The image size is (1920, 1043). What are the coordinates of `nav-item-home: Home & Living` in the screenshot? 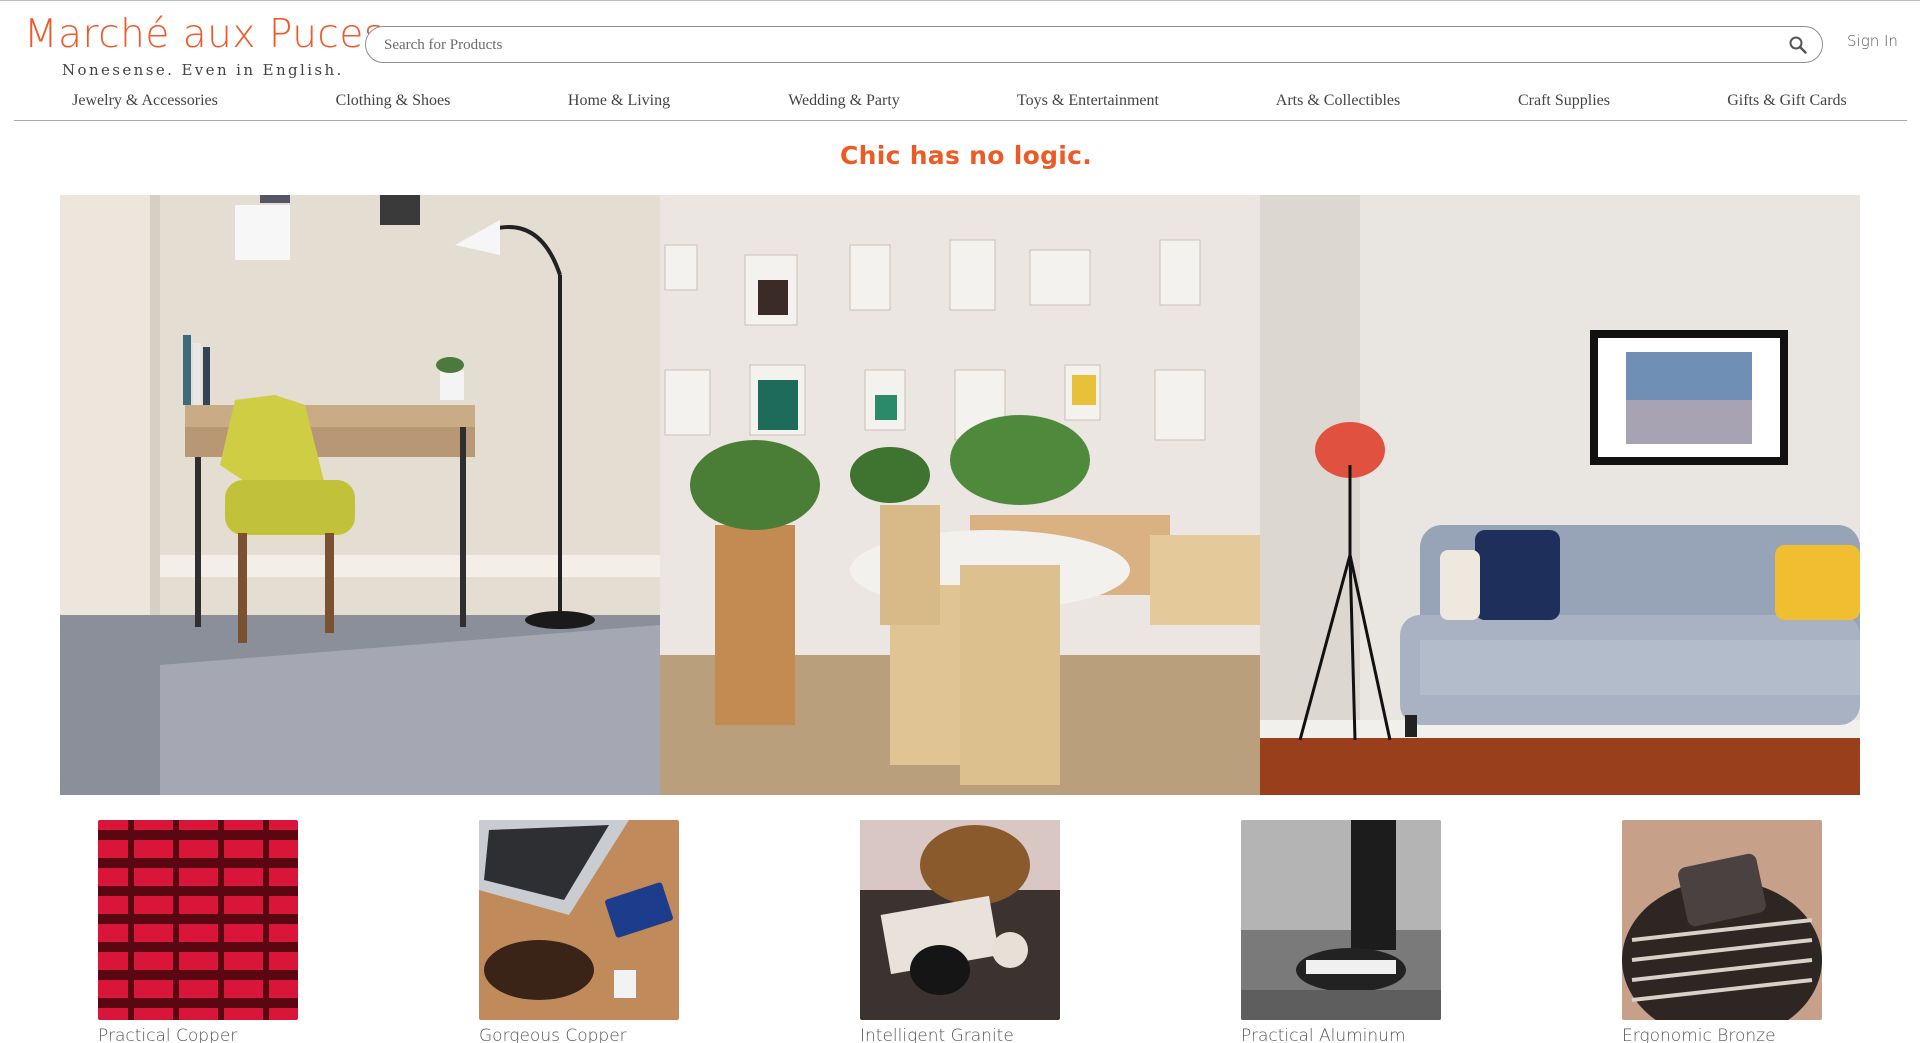 It's located at (619, 101).